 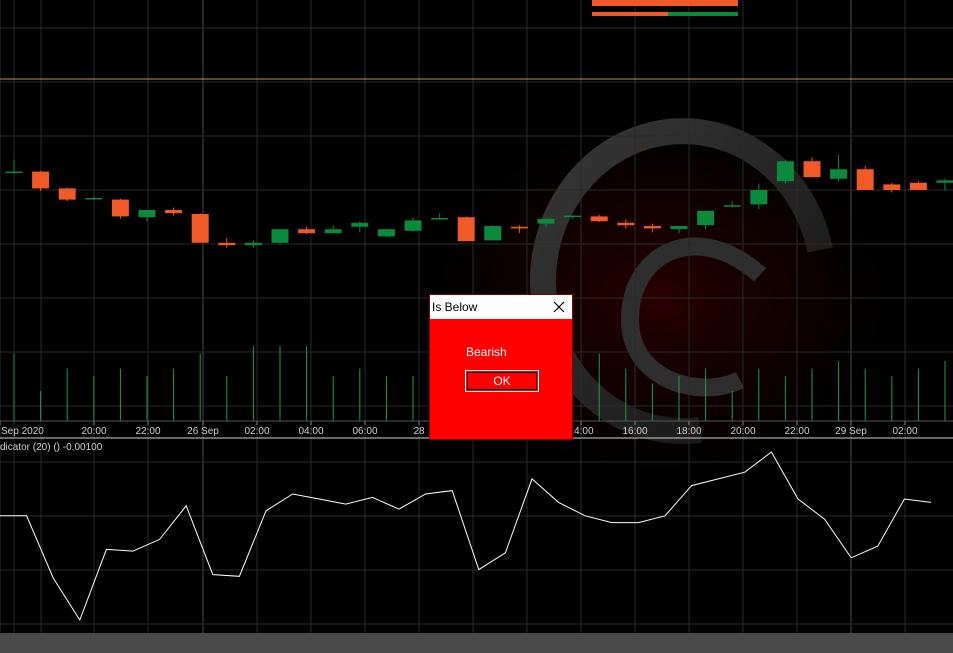 What do you see at coordinates (22, 431) in the screenshot?
I see `x-tick-label: Sep 2020` at bounding box center [22, 431].